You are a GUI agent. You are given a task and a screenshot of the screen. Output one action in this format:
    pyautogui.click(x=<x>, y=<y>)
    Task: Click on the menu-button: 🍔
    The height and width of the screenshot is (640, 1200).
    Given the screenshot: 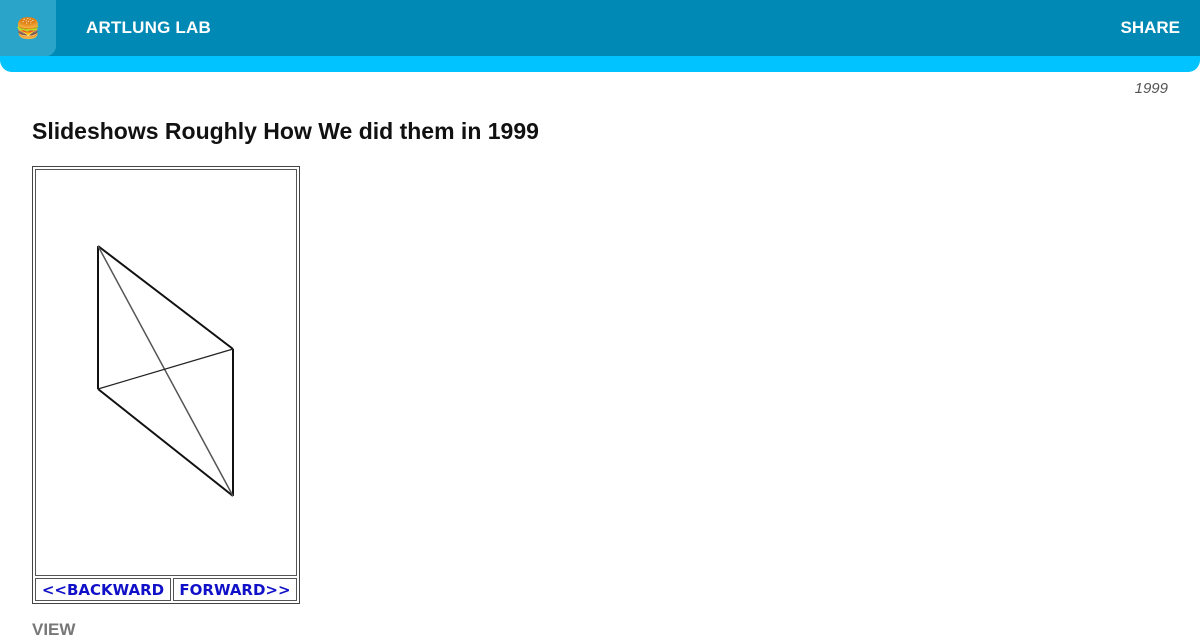 What is the action you would take?
    pyautogui.click(x=28, y=28)
    